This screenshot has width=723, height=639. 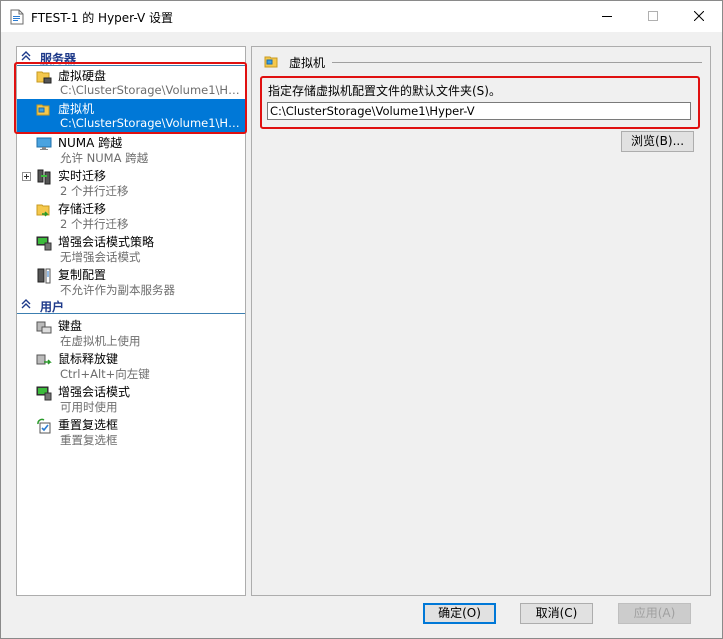 I want to click on minimize-button, so click(x=607, y=16).